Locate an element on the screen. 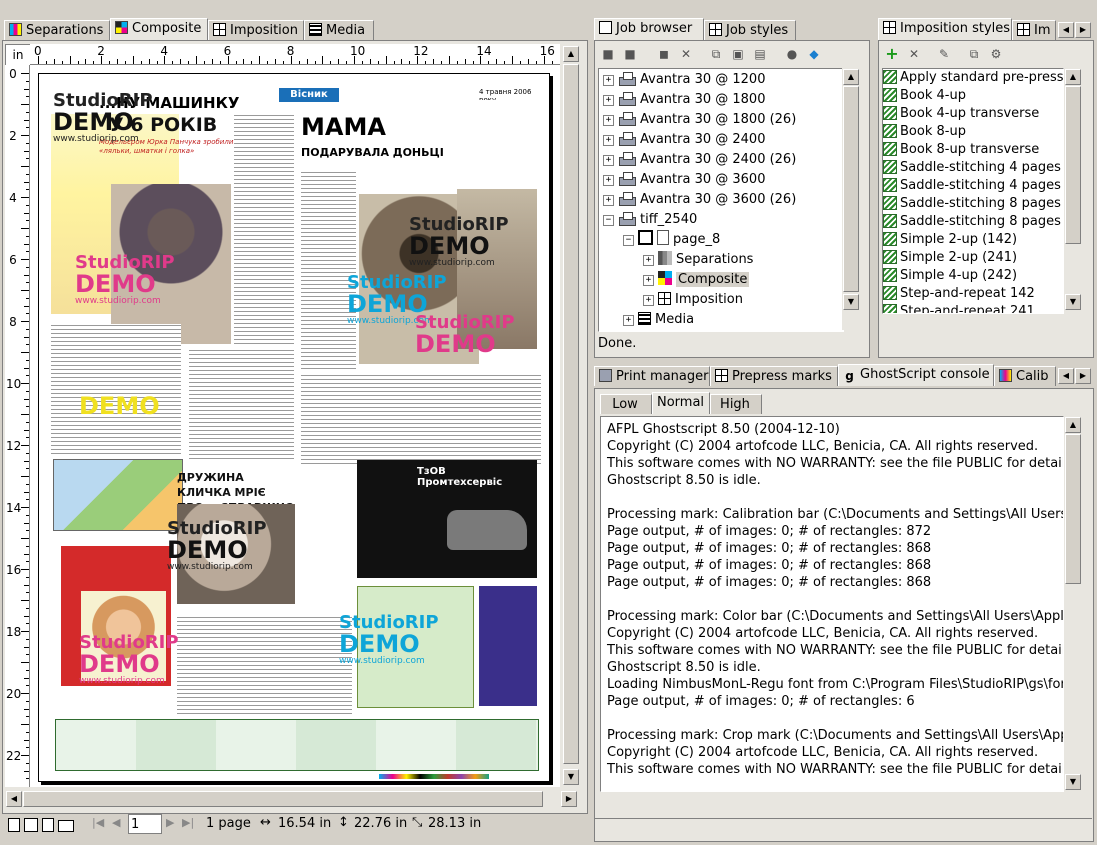  stop-icon: ◼ is located at coordinates (664, 54).